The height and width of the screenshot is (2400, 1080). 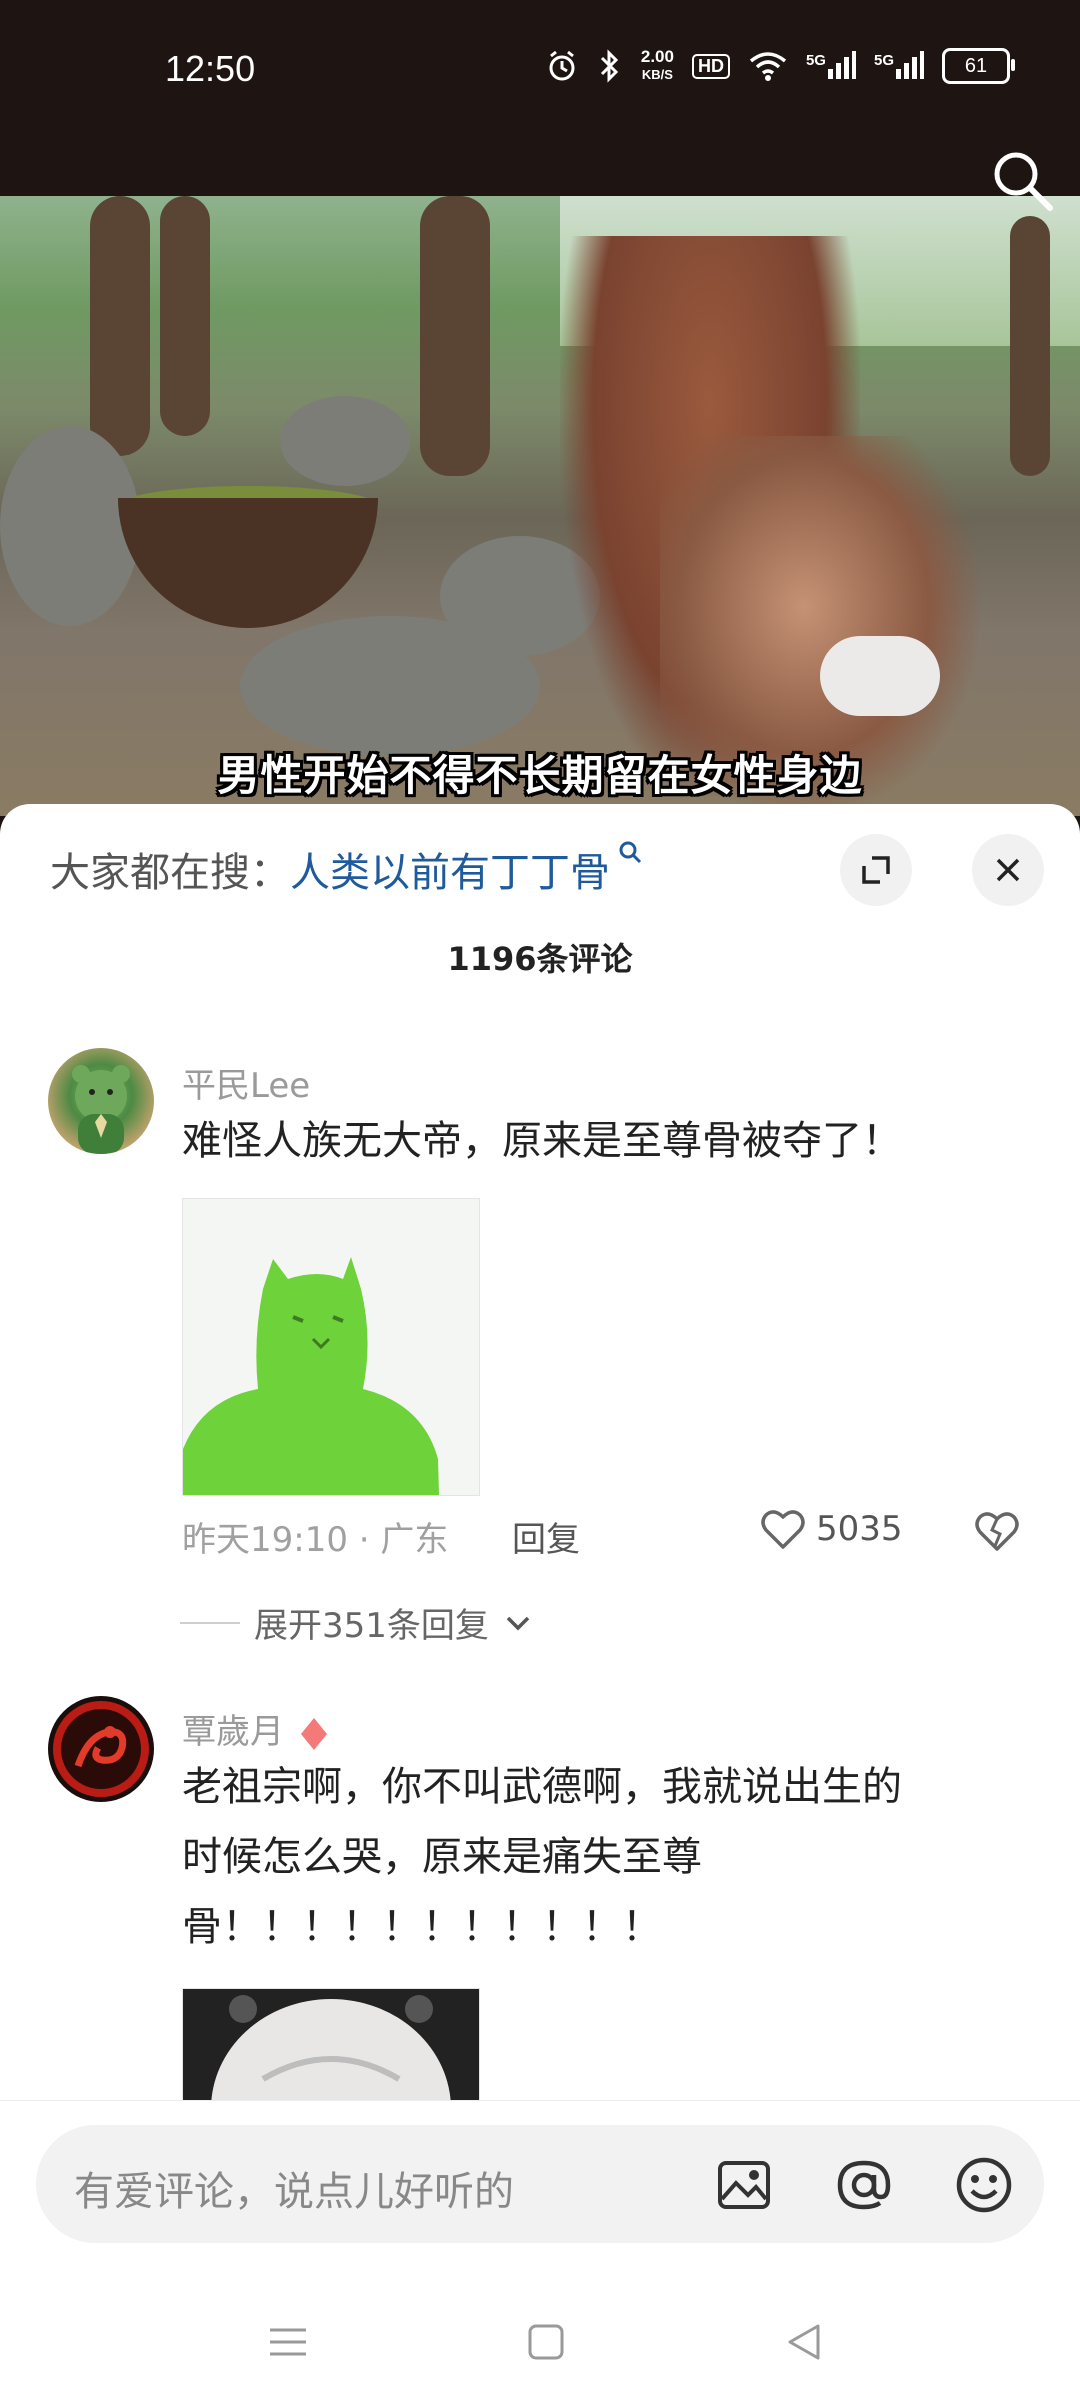 I want to click on home-icon, so click(x=546, y=2342).